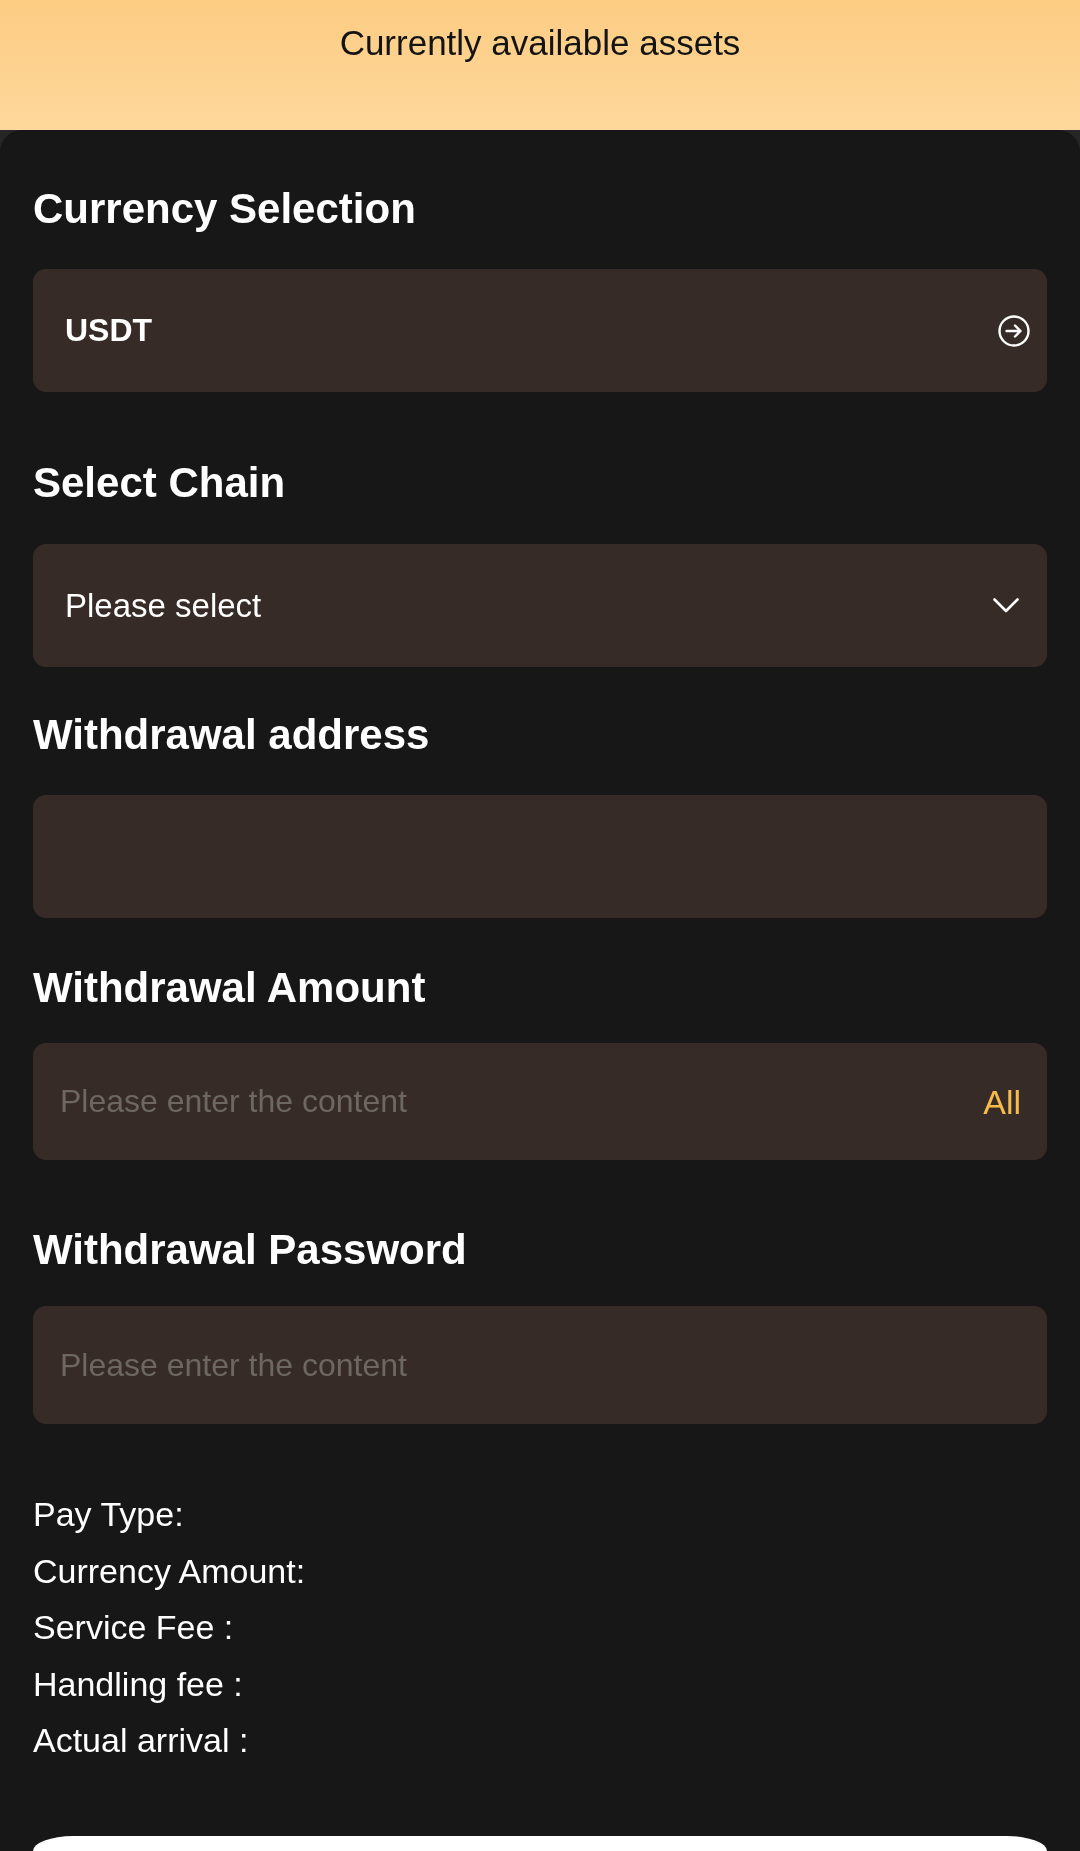  Describe the element at coordinates (169, 1571) in the screenshot. I see `summary-label: Currency Amount:` at that location.